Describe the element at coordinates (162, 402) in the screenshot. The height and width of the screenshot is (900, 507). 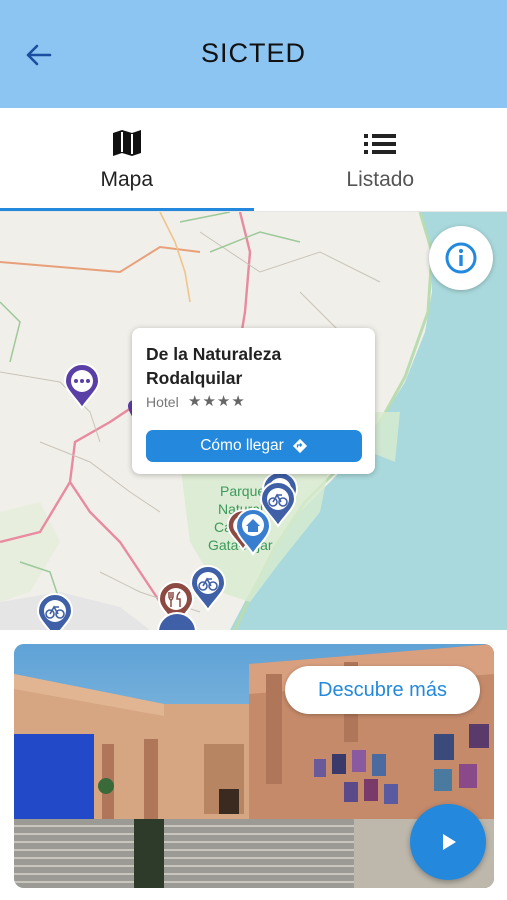
I see `place-category: Hotel` at that location.